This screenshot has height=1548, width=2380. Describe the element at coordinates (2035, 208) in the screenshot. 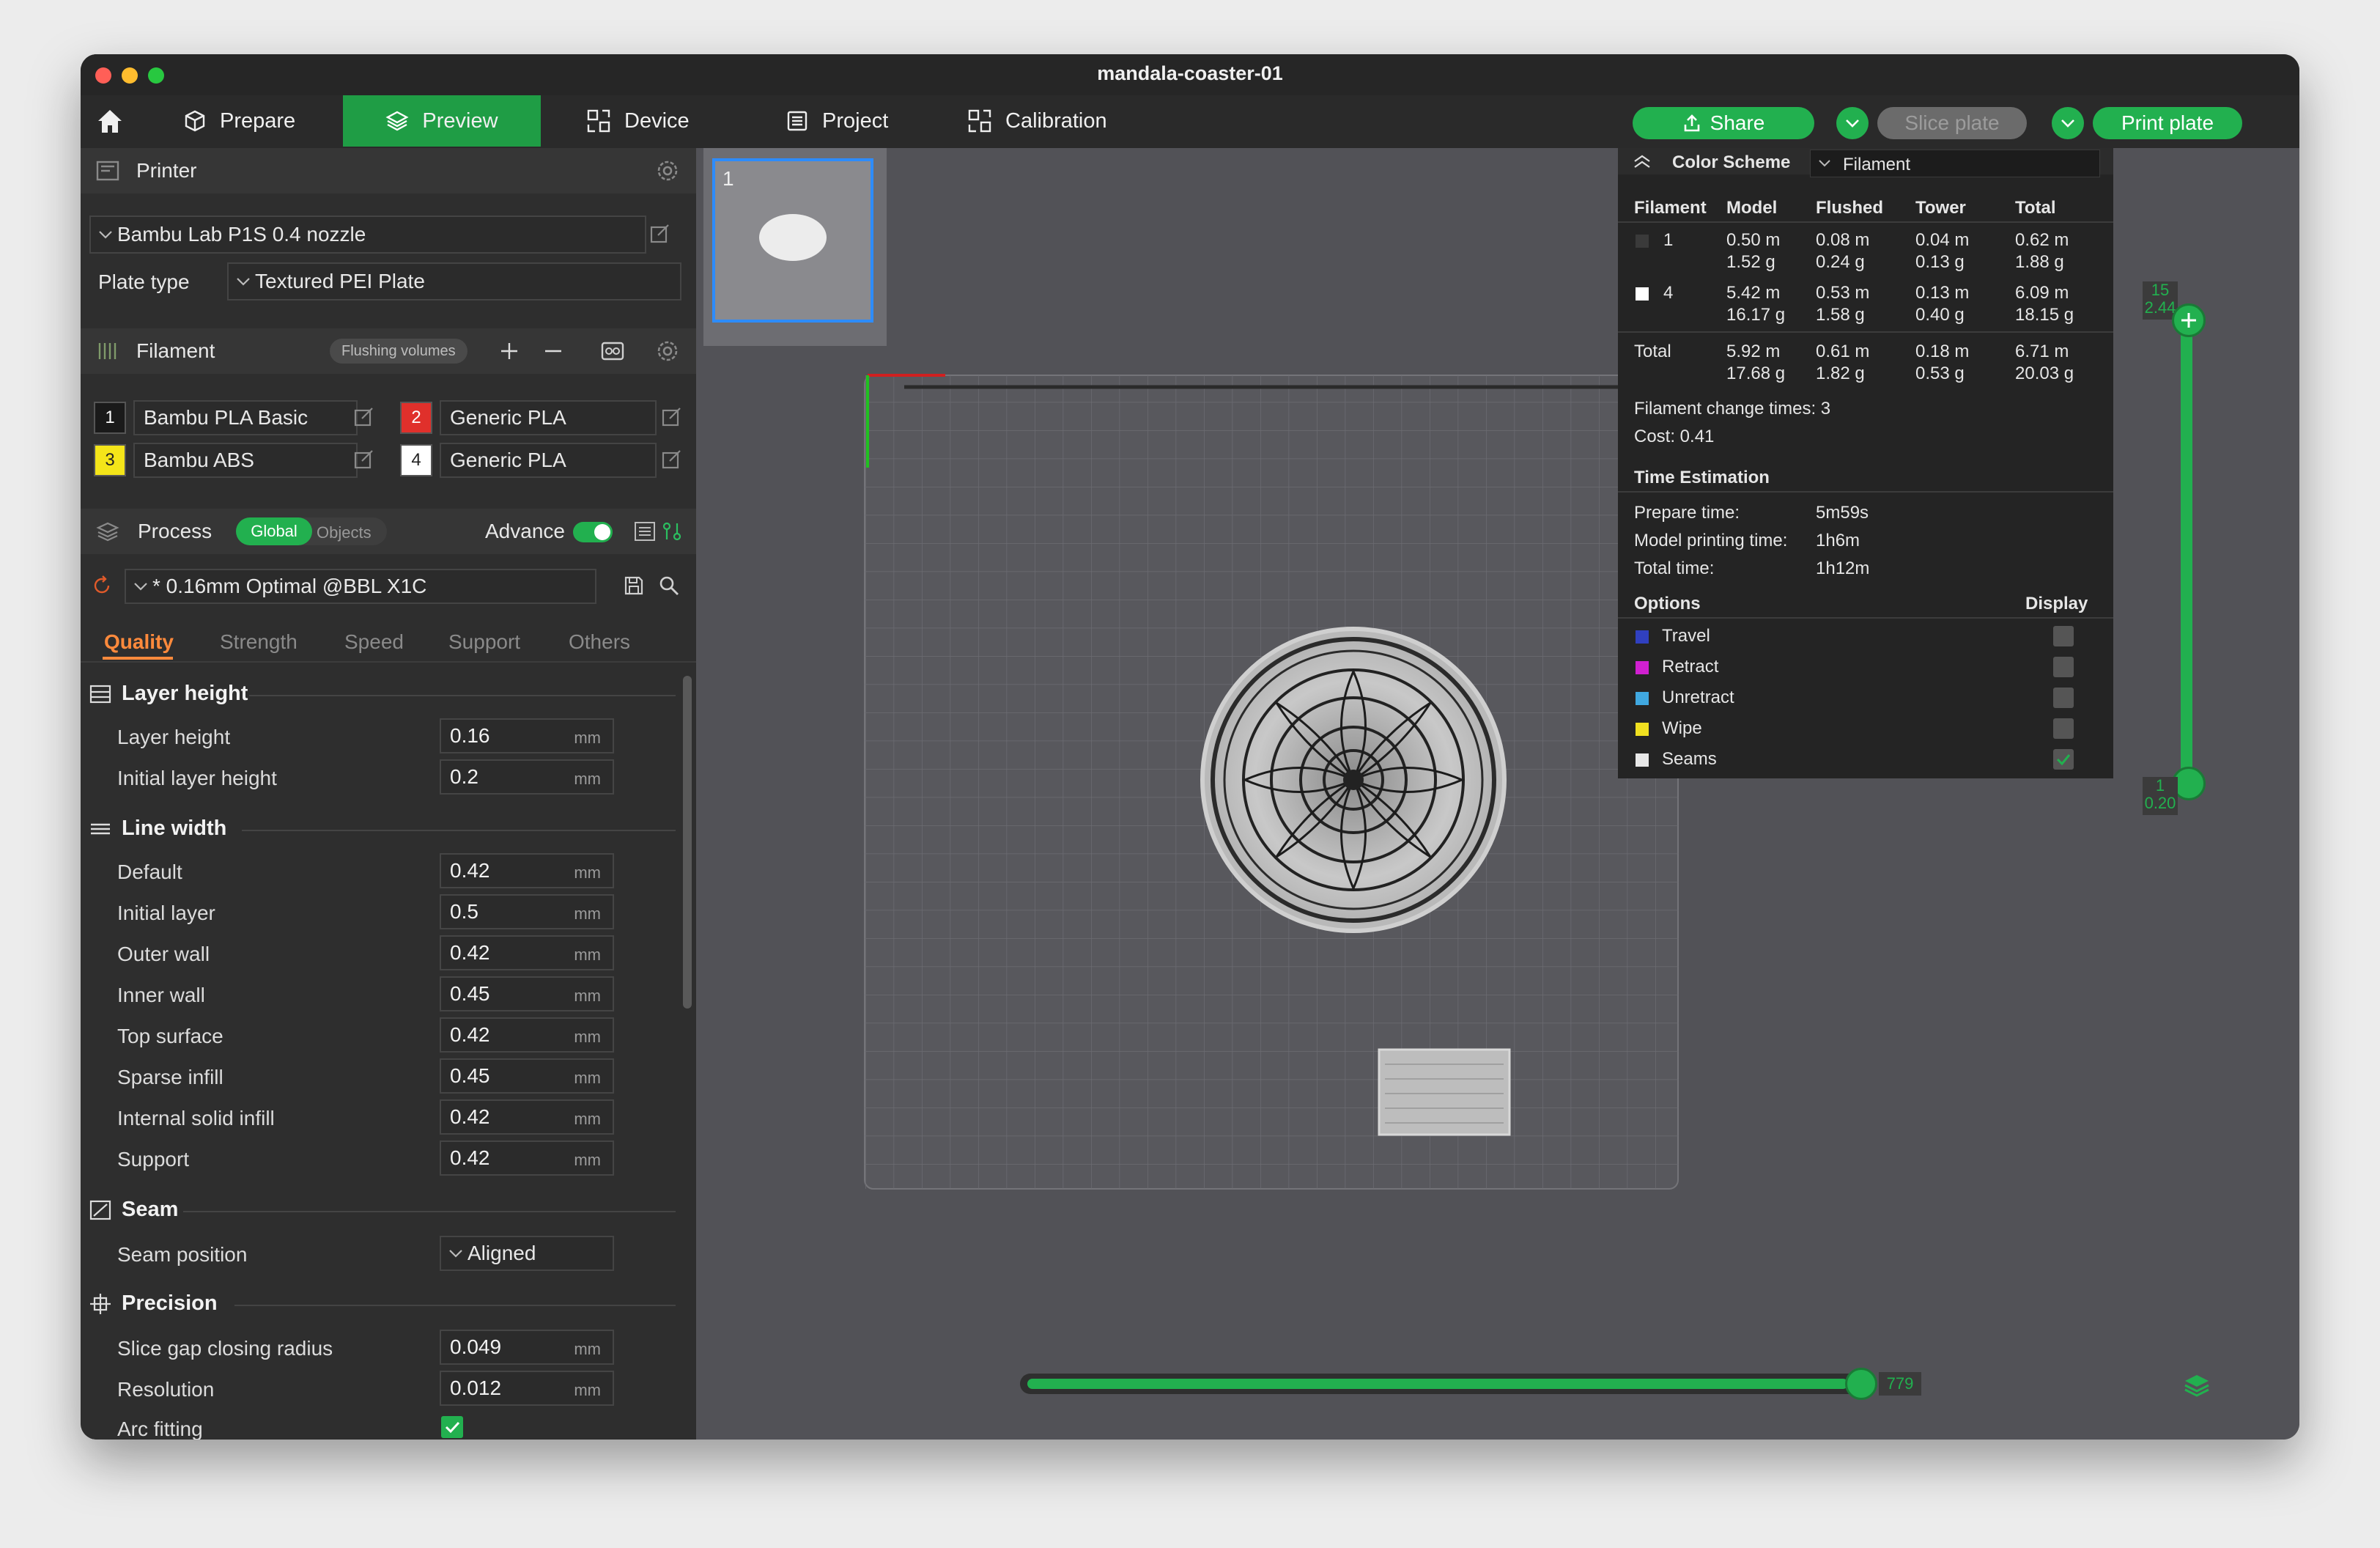

I see `legend-col-total: Total` at that location.